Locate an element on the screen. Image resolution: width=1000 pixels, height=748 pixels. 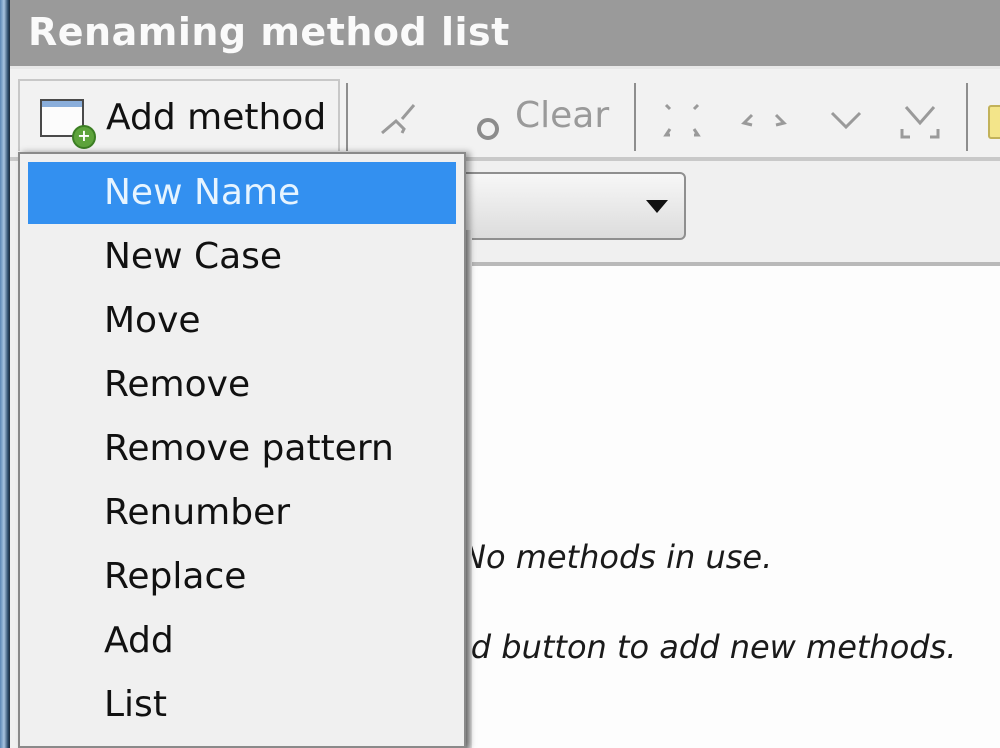
window-left-edge is located at coordinates (5, 374).